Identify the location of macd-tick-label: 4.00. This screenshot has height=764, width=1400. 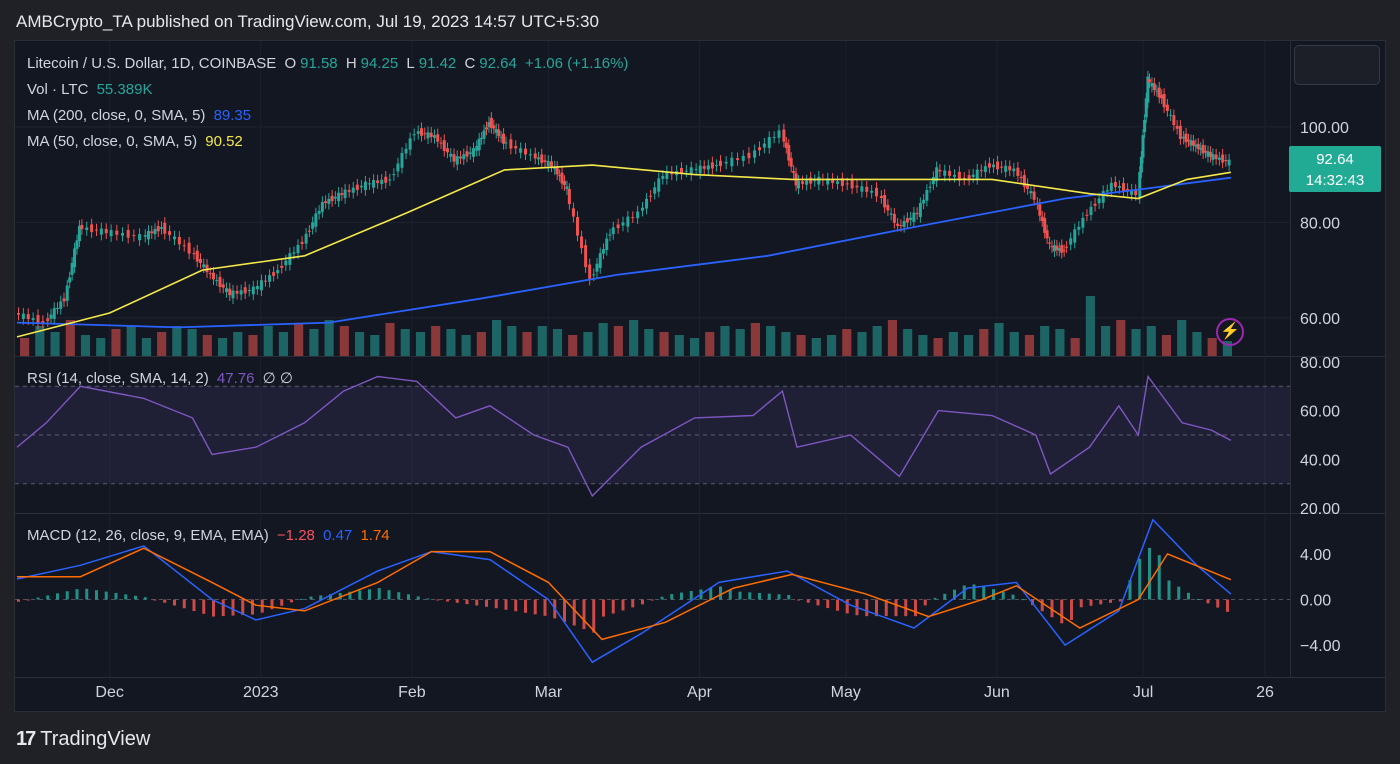
(1315, 555).